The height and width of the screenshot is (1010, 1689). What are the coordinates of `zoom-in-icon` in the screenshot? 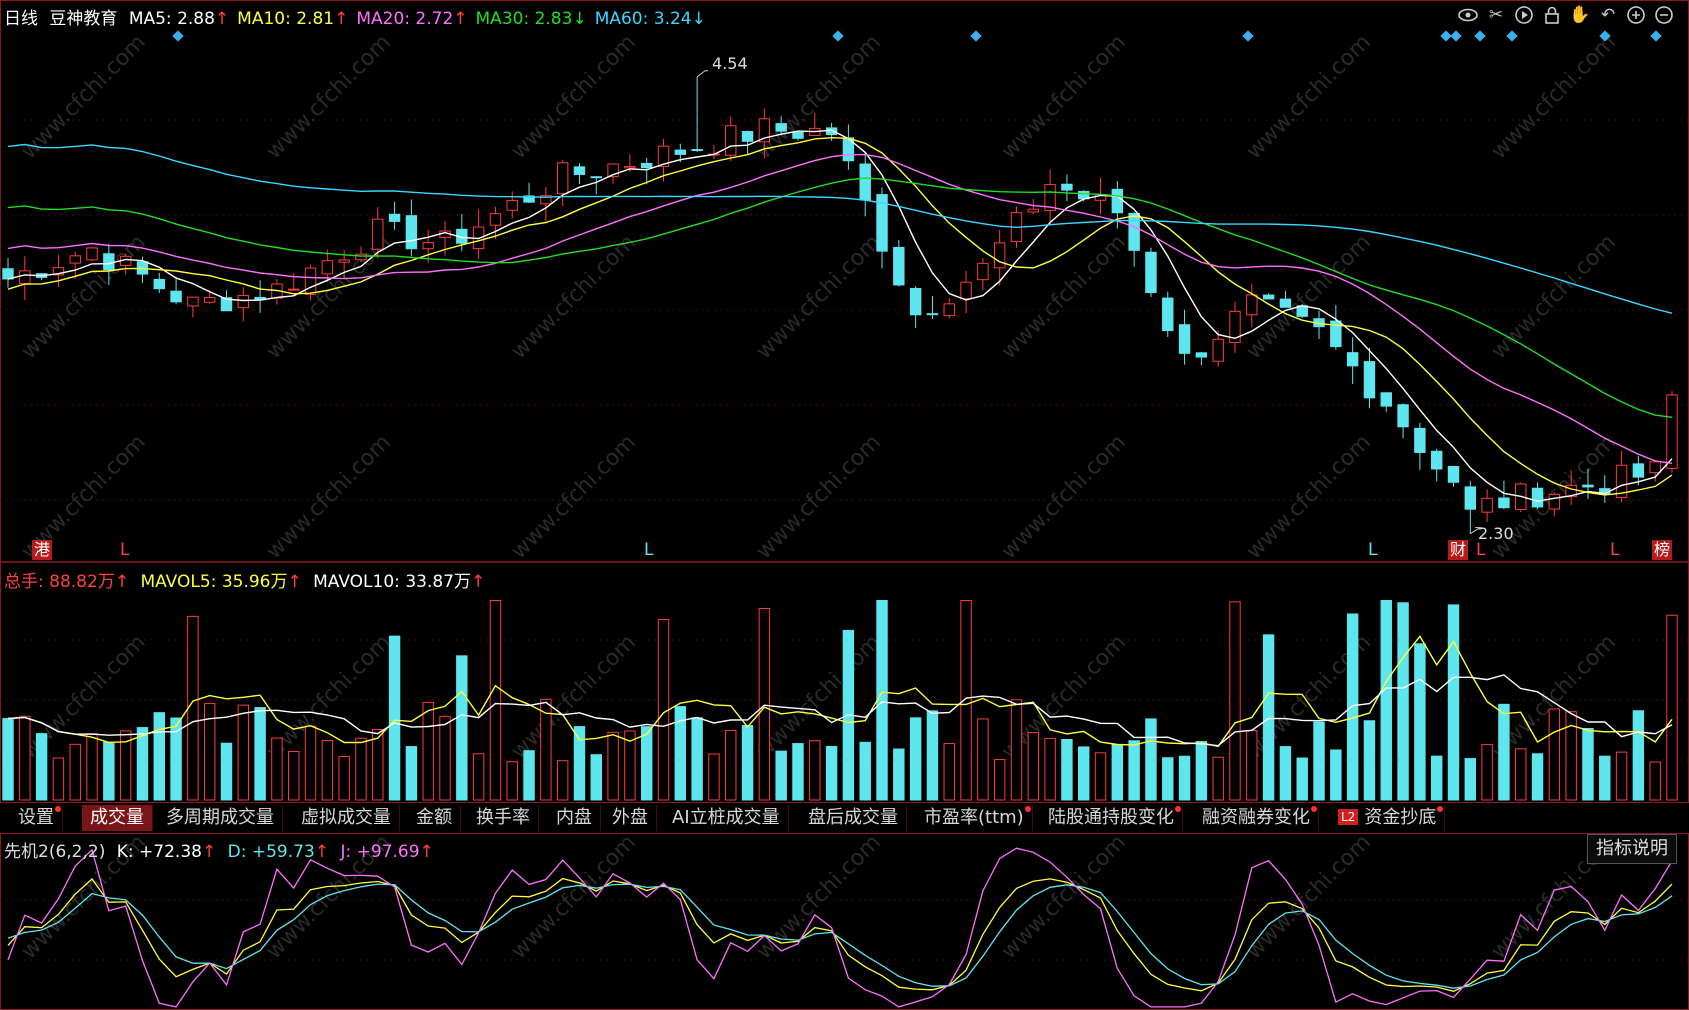 It's located at (1636, 15).